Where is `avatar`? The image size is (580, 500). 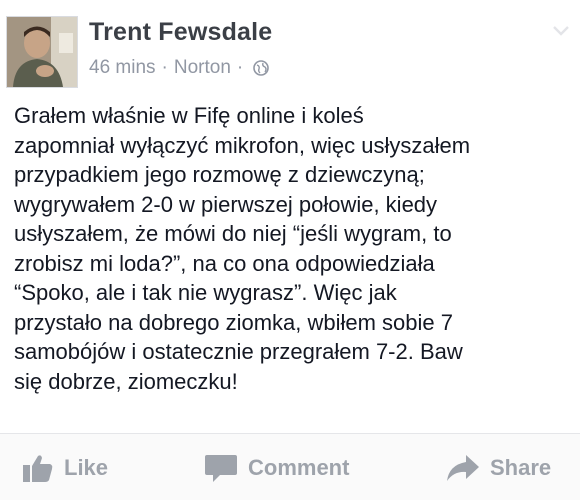 avatar is located at coordinates (42, 52).